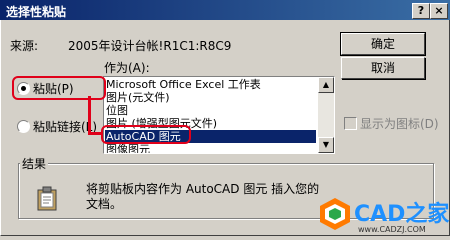 This screenshot has height=240, width=450. I want to click on cancel-button: 取消, so click(383, 68).